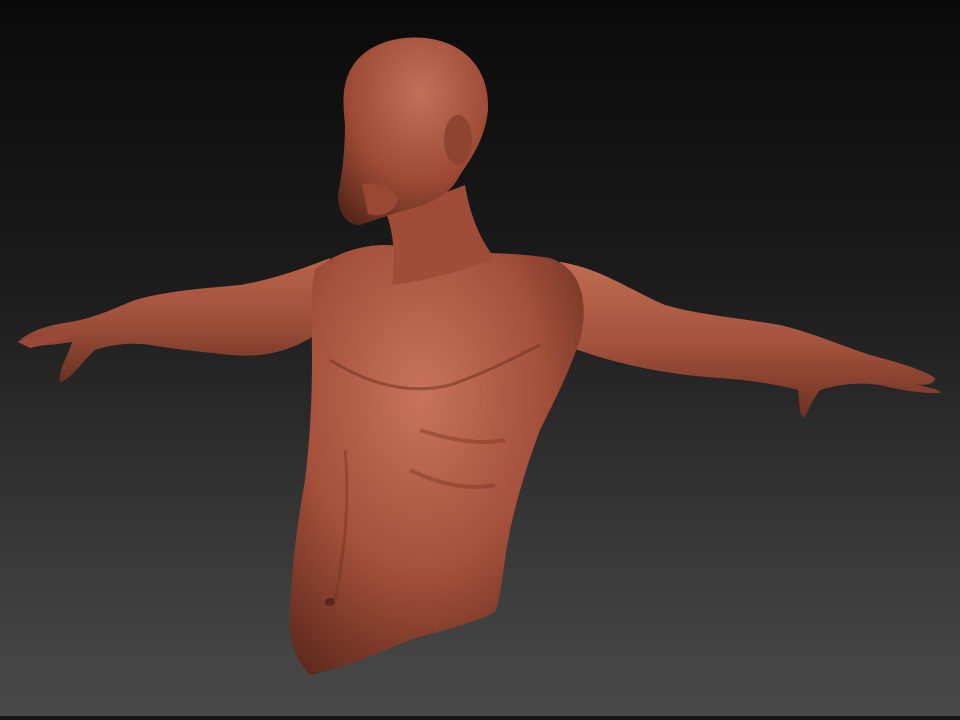 Image resolution: width=960 pixels, height=720 pixels. I want to click on right-arm, so click(748, 340).